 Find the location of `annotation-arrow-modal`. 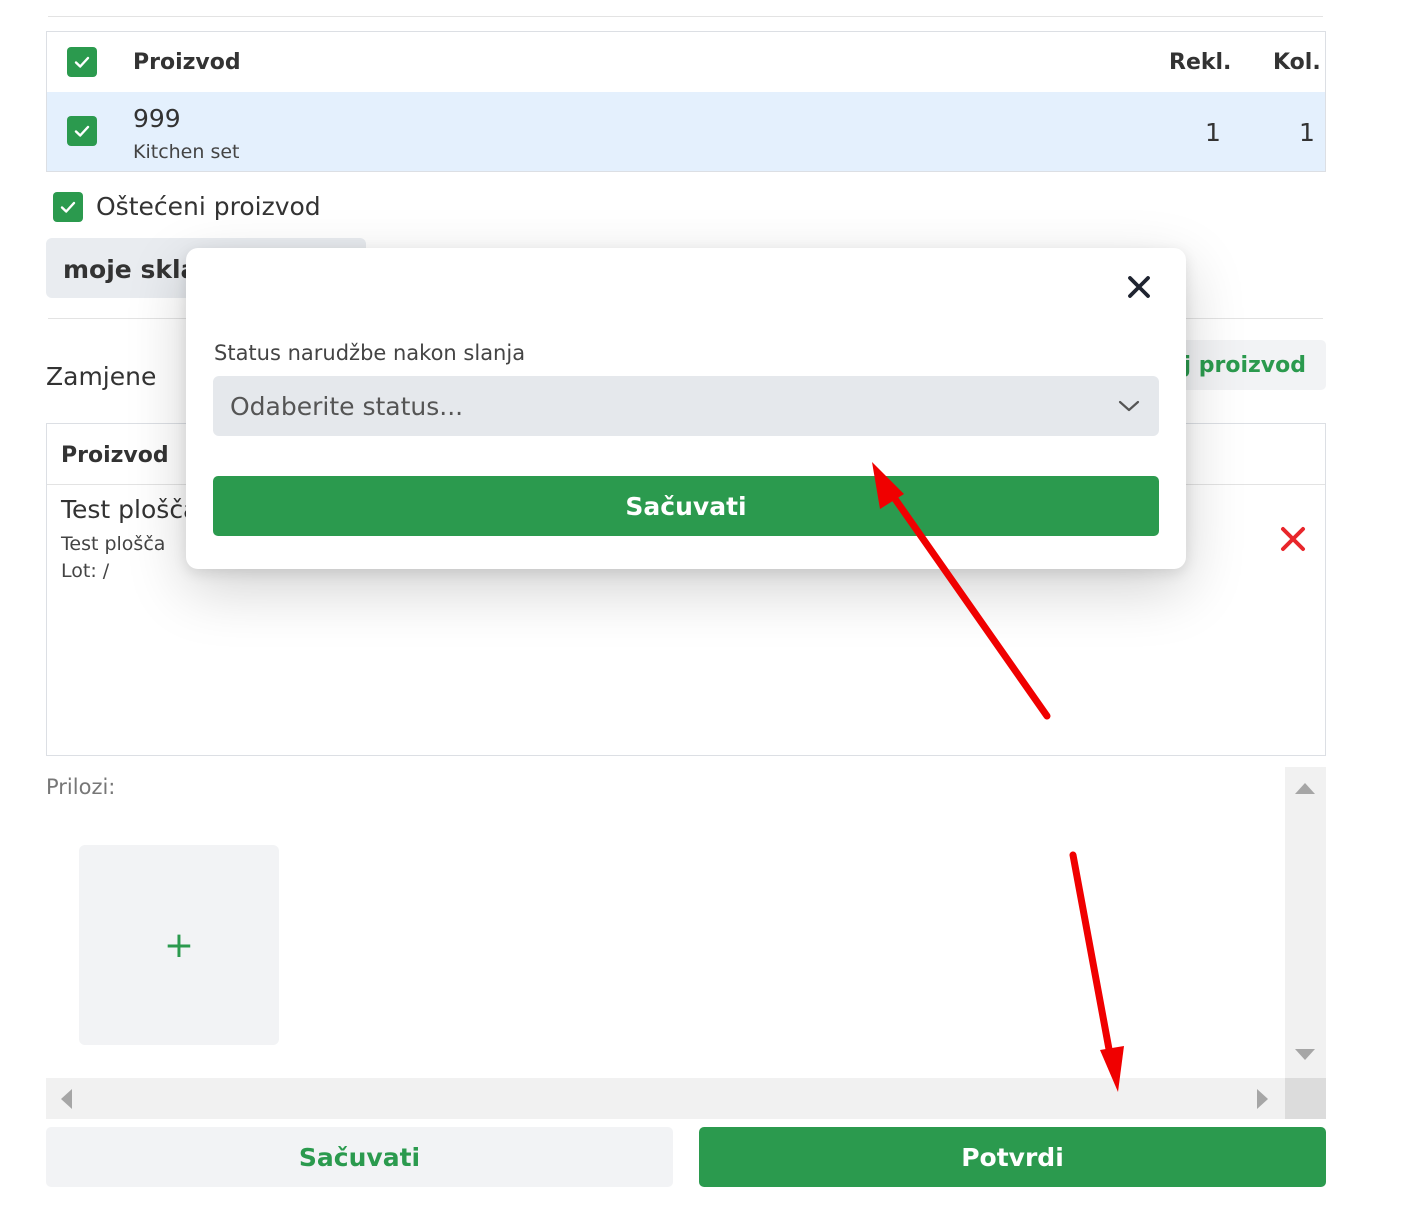

annotation-arrow-modal is located at coordinates (961, 591).